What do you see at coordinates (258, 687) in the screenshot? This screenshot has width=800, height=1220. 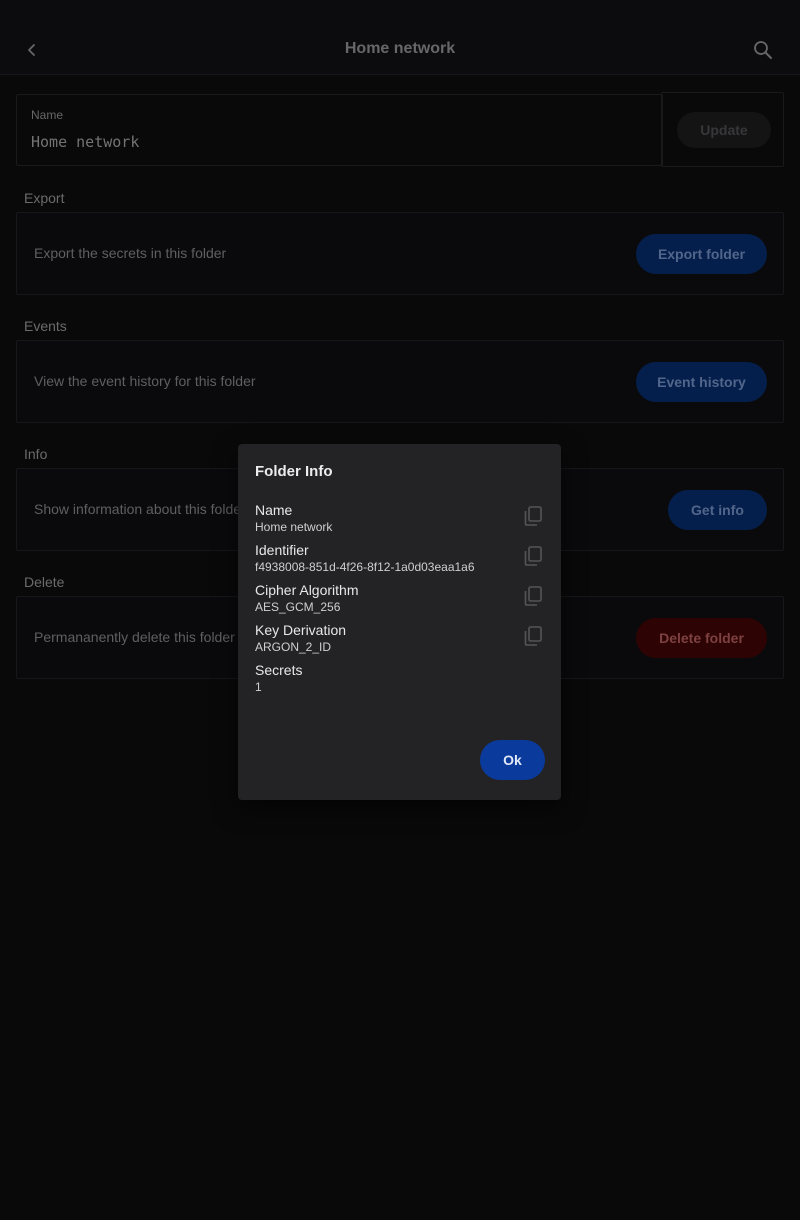 I see `info-value: 1` at bounding box center [258, 687].